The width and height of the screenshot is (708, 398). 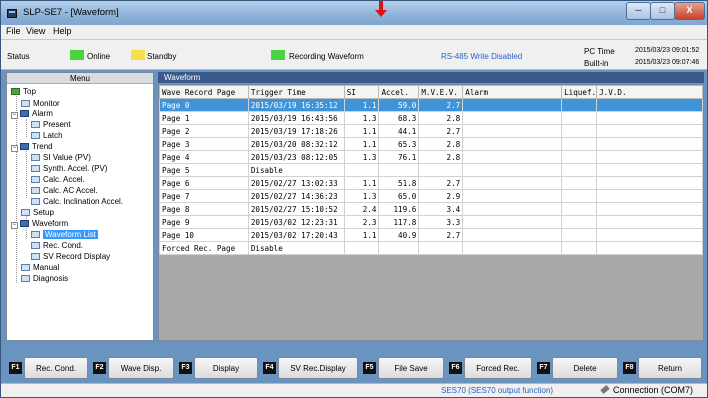 What do you see at coordinates (58, 180) in the screenshot?
I see `tree-item-calc-accel: Calc. Accel.` at bounding box center [58, 180].